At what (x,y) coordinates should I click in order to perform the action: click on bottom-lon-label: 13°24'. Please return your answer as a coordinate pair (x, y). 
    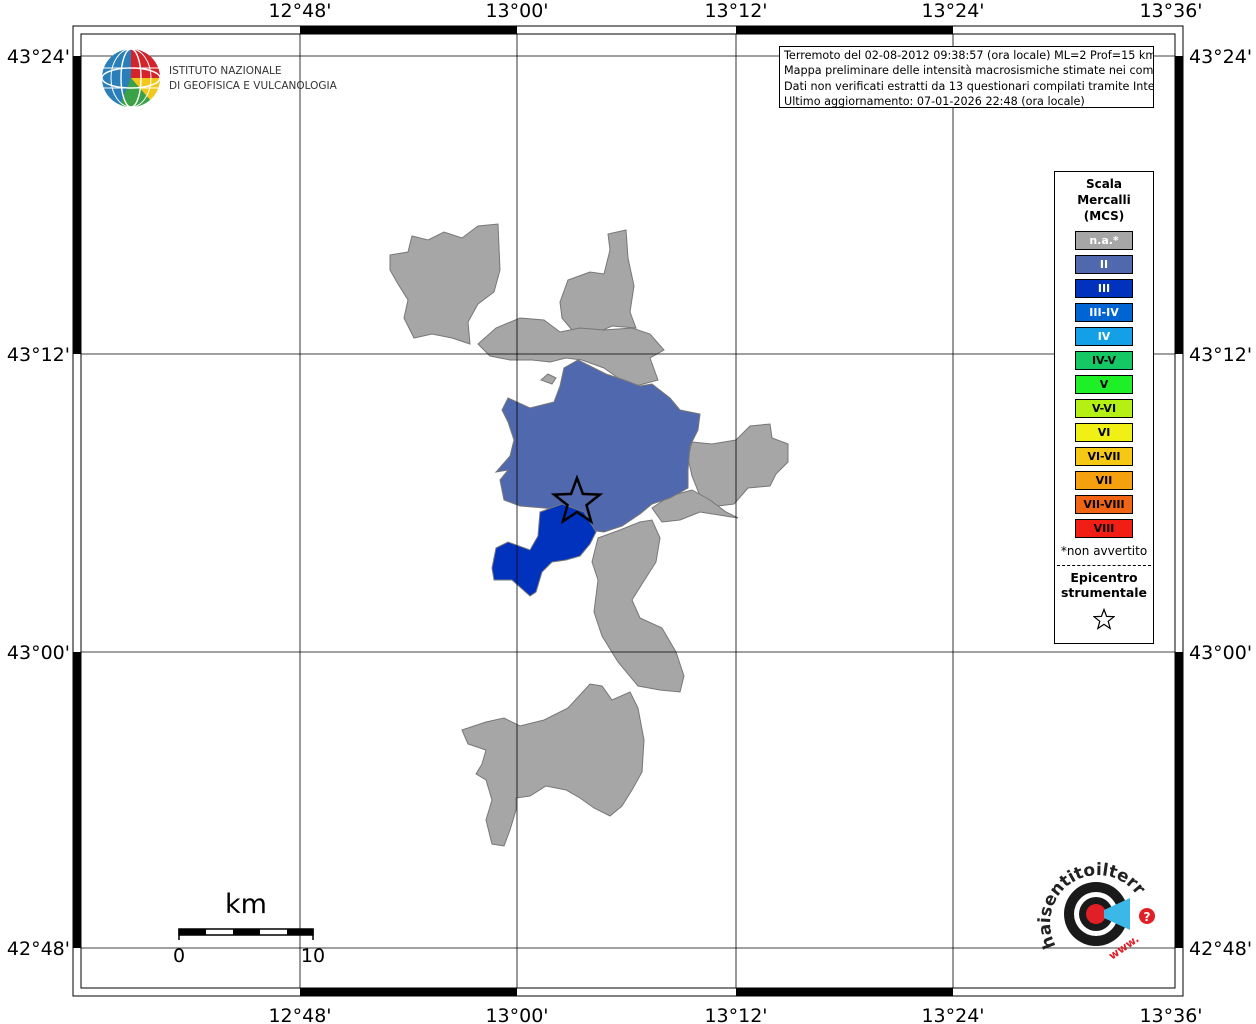
    Looking at the image, I should click on (952, 1014).